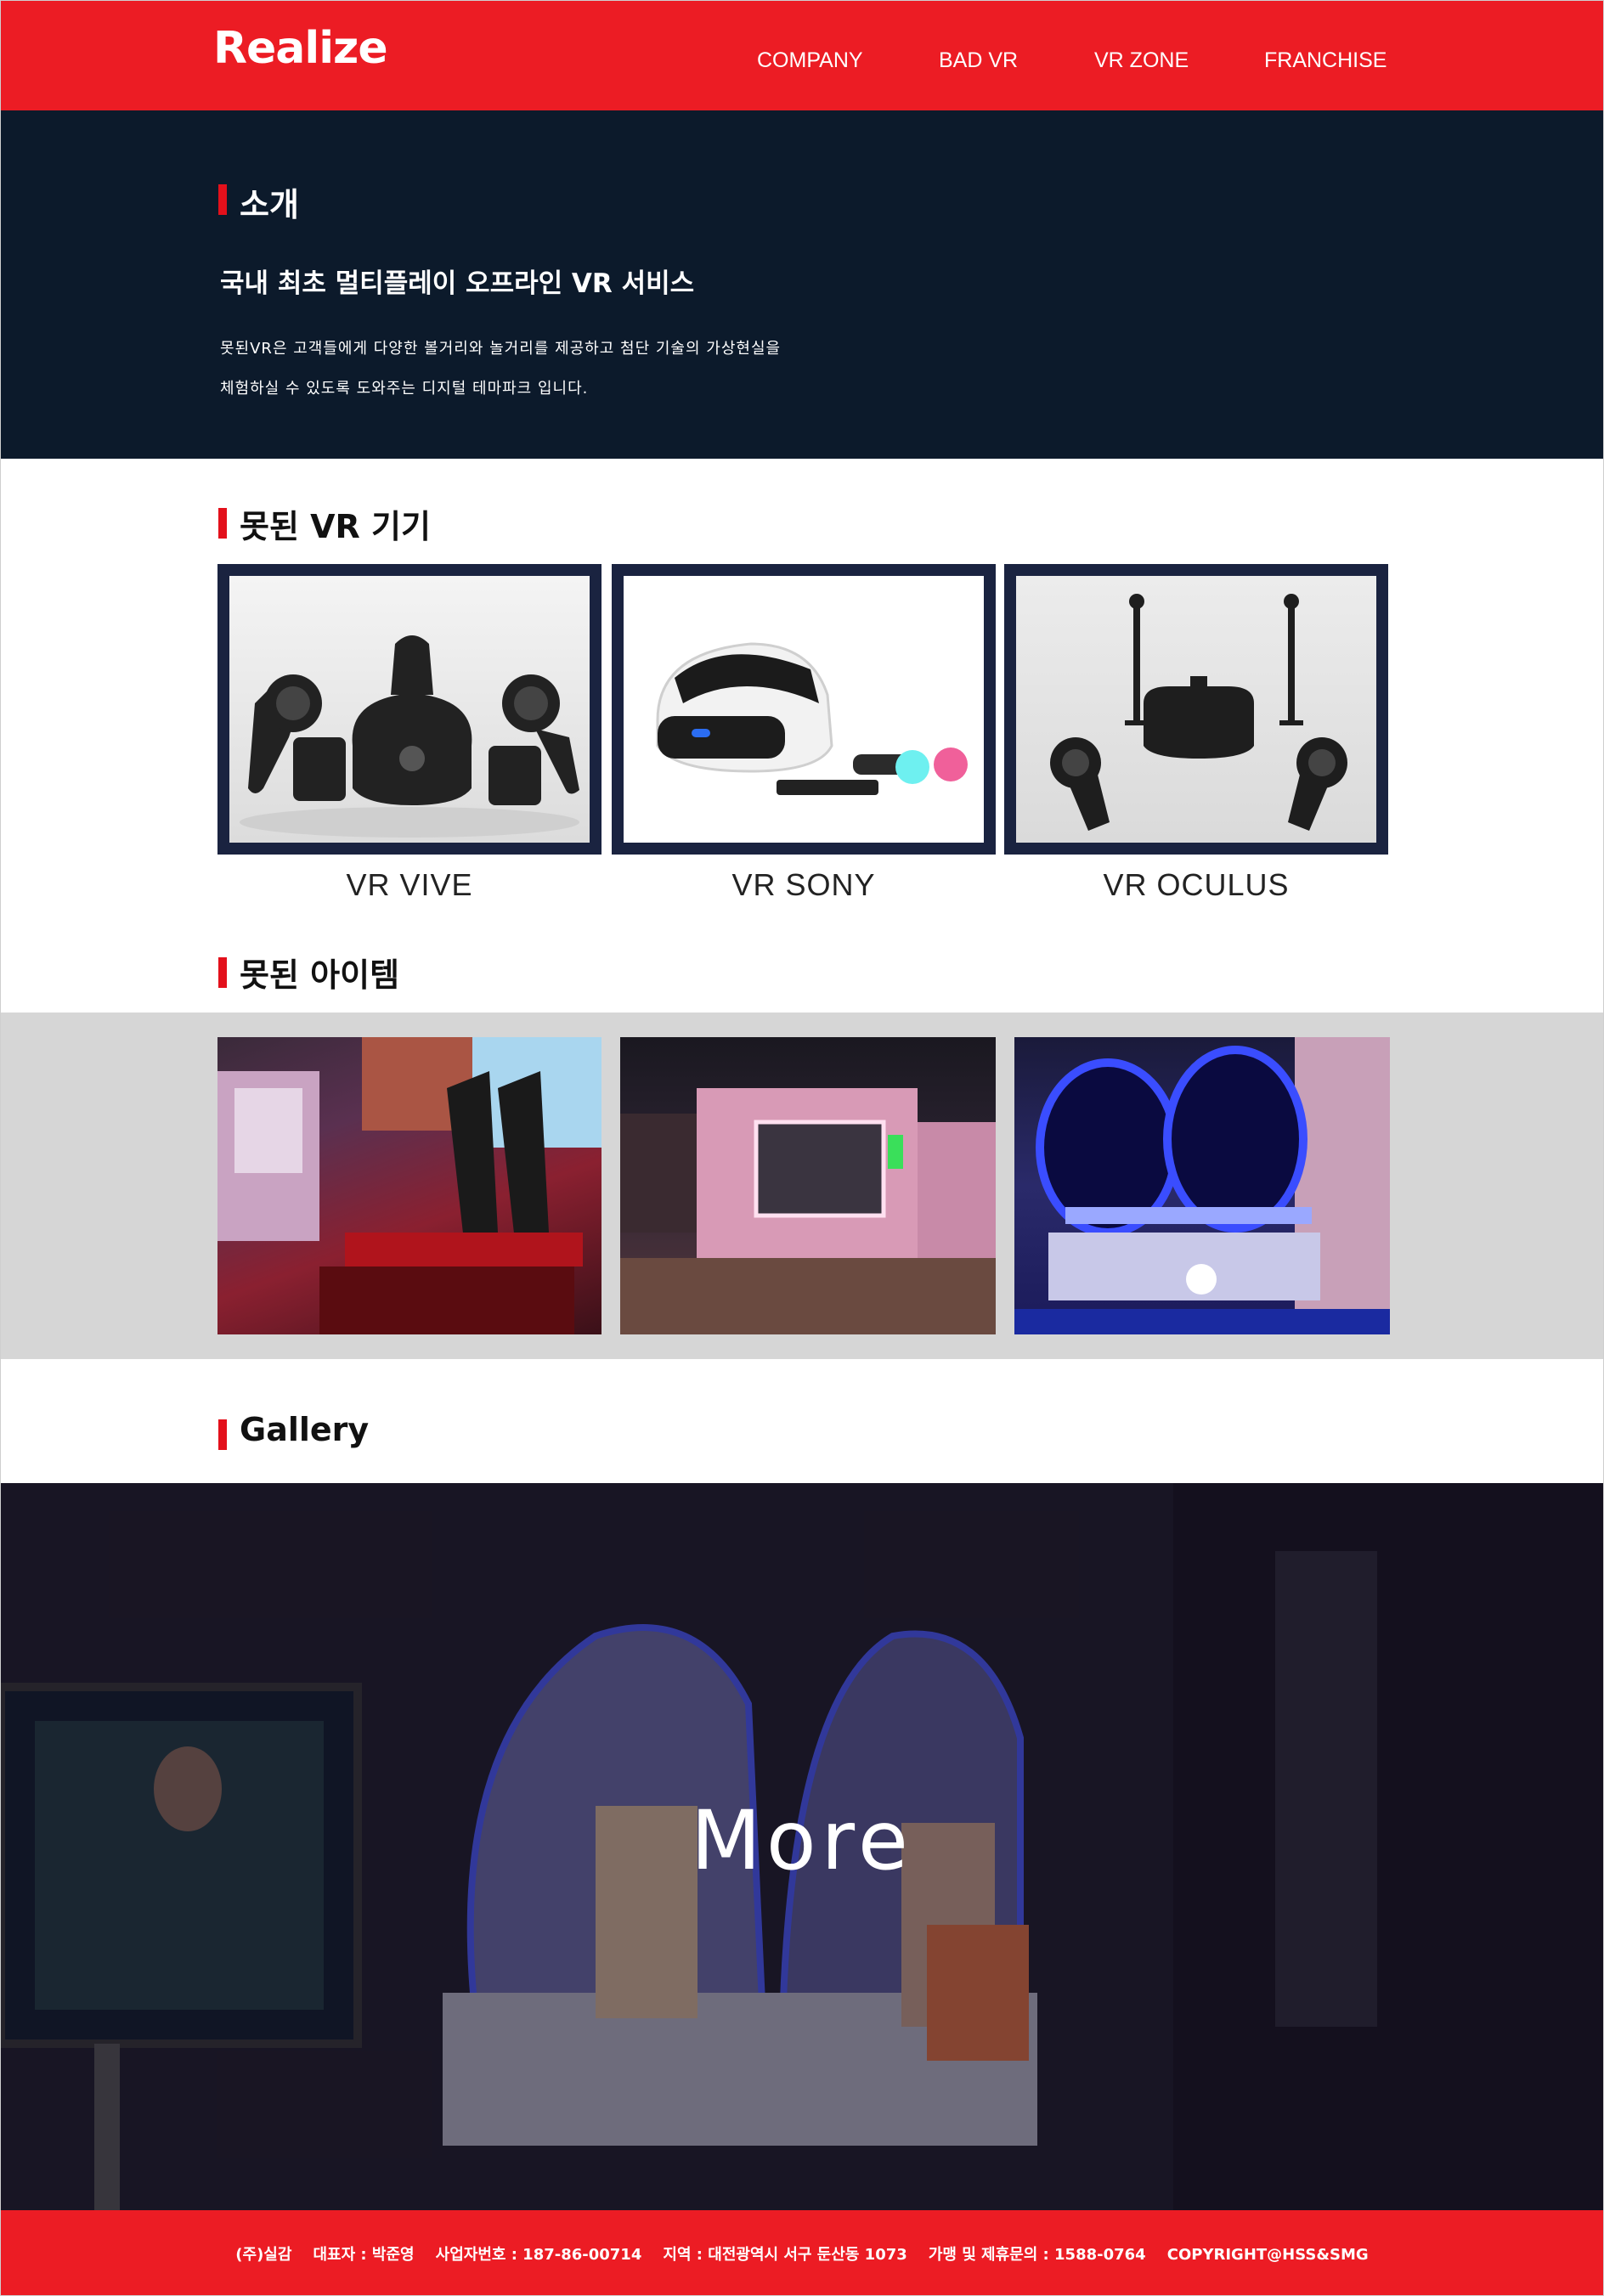 The height and width of the screenshot is (2296, 1604). What do you see at coordinates (269, 204) in the screenshot?
I see `intro-title: 소개` at bounding box center [269, 204].